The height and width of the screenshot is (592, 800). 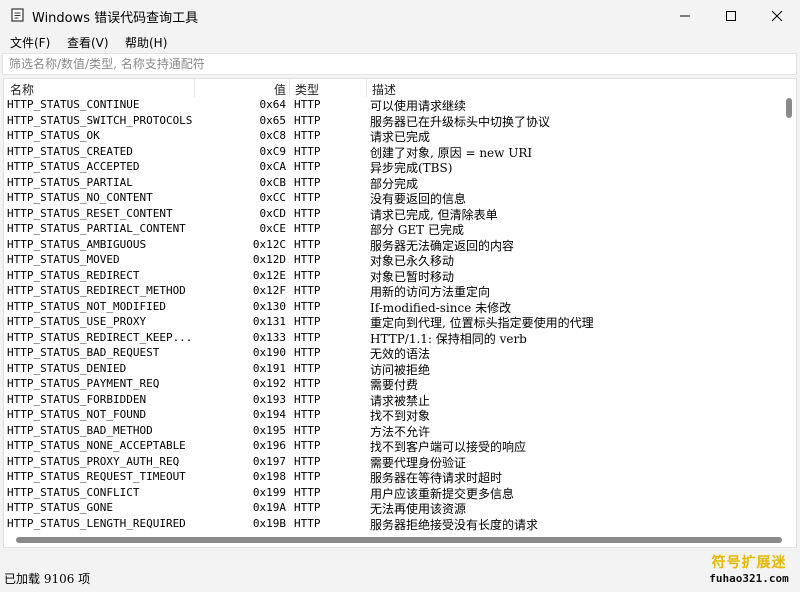 I want to click on table-row: HTTP_STATUS_NO_CONTENT 0xCC HTTP 没有要返回的信息, so click(x=394, y=198).